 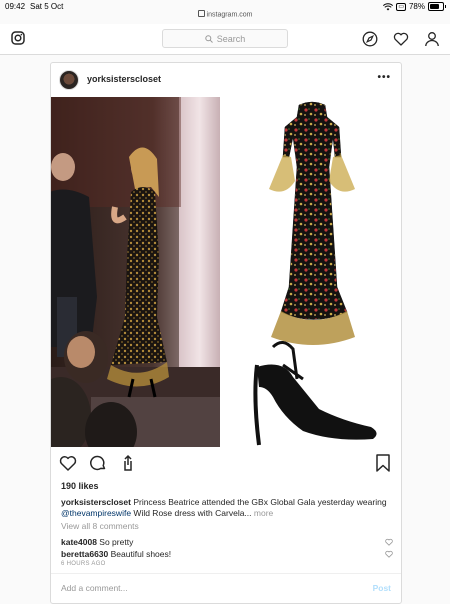 I want to click on search-input: Search, so click(x=225, y=38).